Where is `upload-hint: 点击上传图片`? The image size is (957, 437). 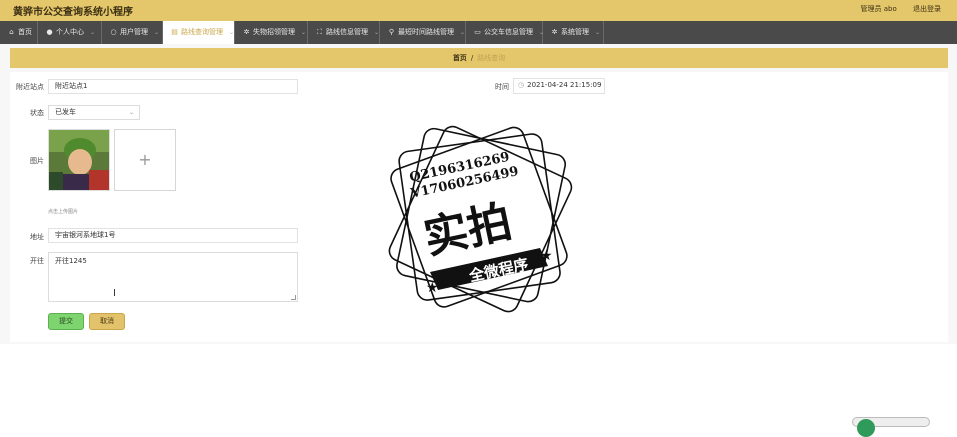
upload-hint: 点击上传图片 is located at coordinates (63, 212).